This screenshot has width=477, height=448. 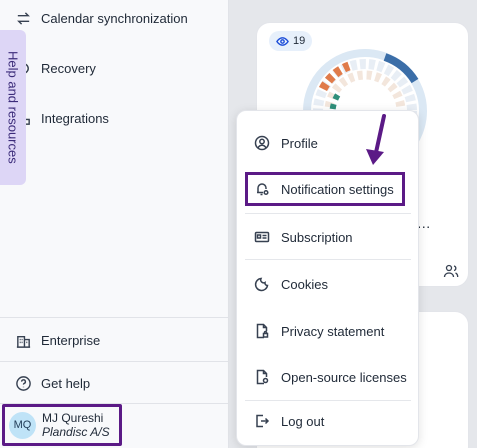 What do you see at coordinates (291, 41) in the screenshot?
I see `views-badge: 19` at bounding box center [291, 41].